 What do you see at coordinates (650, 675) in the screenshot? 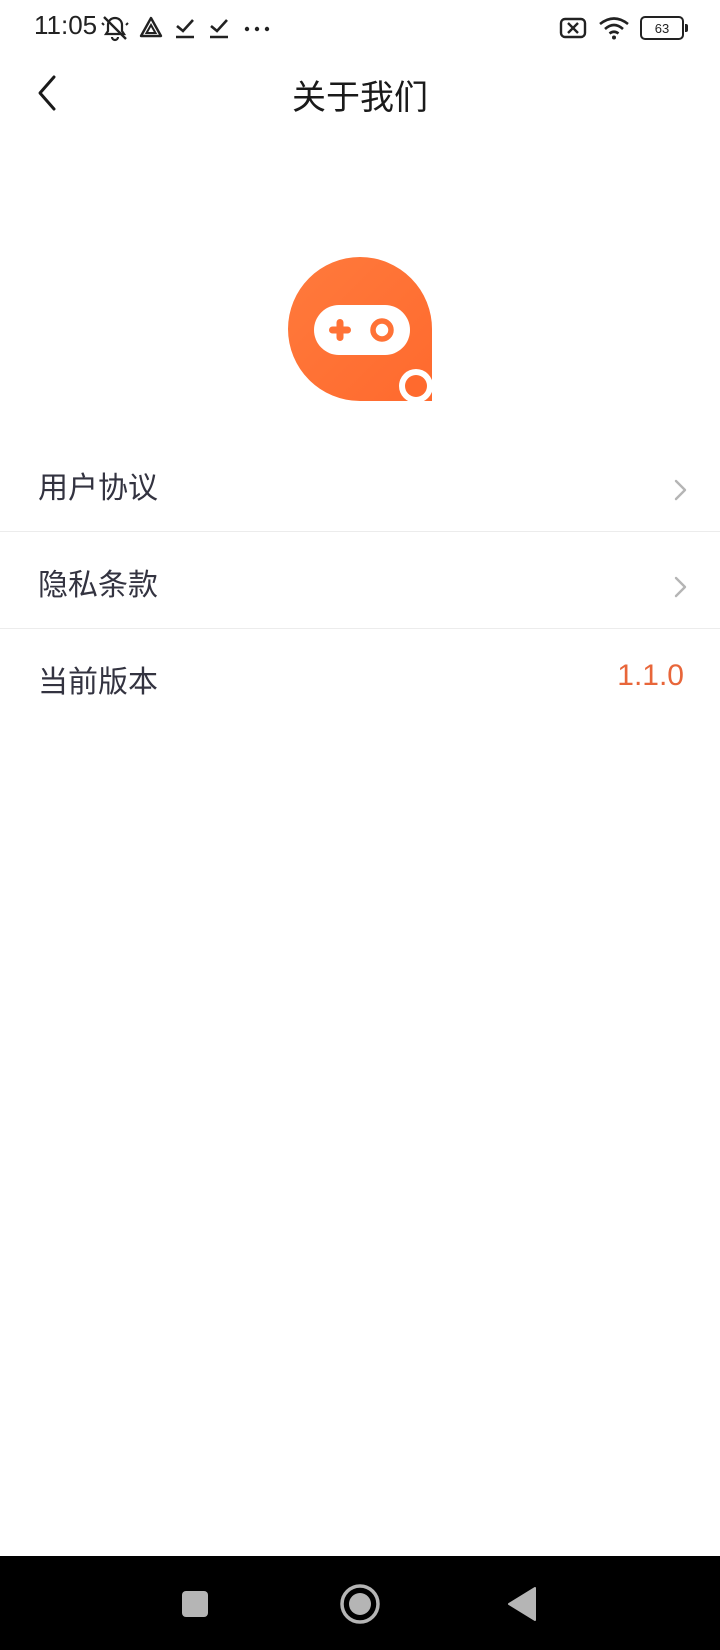
I see `version-value: 1.1.0` at bounding box center [650, 675].